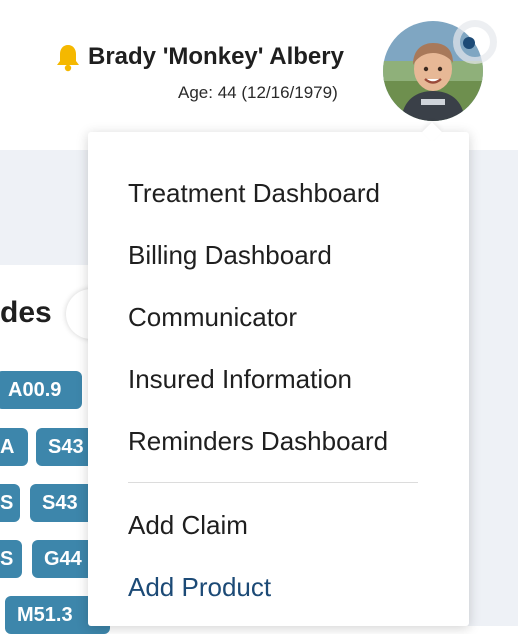 This screenshot has height=634, width=518. I want to click on menu-item-treatment-dashboard: Treatment Dashboard, so click(254, 193).